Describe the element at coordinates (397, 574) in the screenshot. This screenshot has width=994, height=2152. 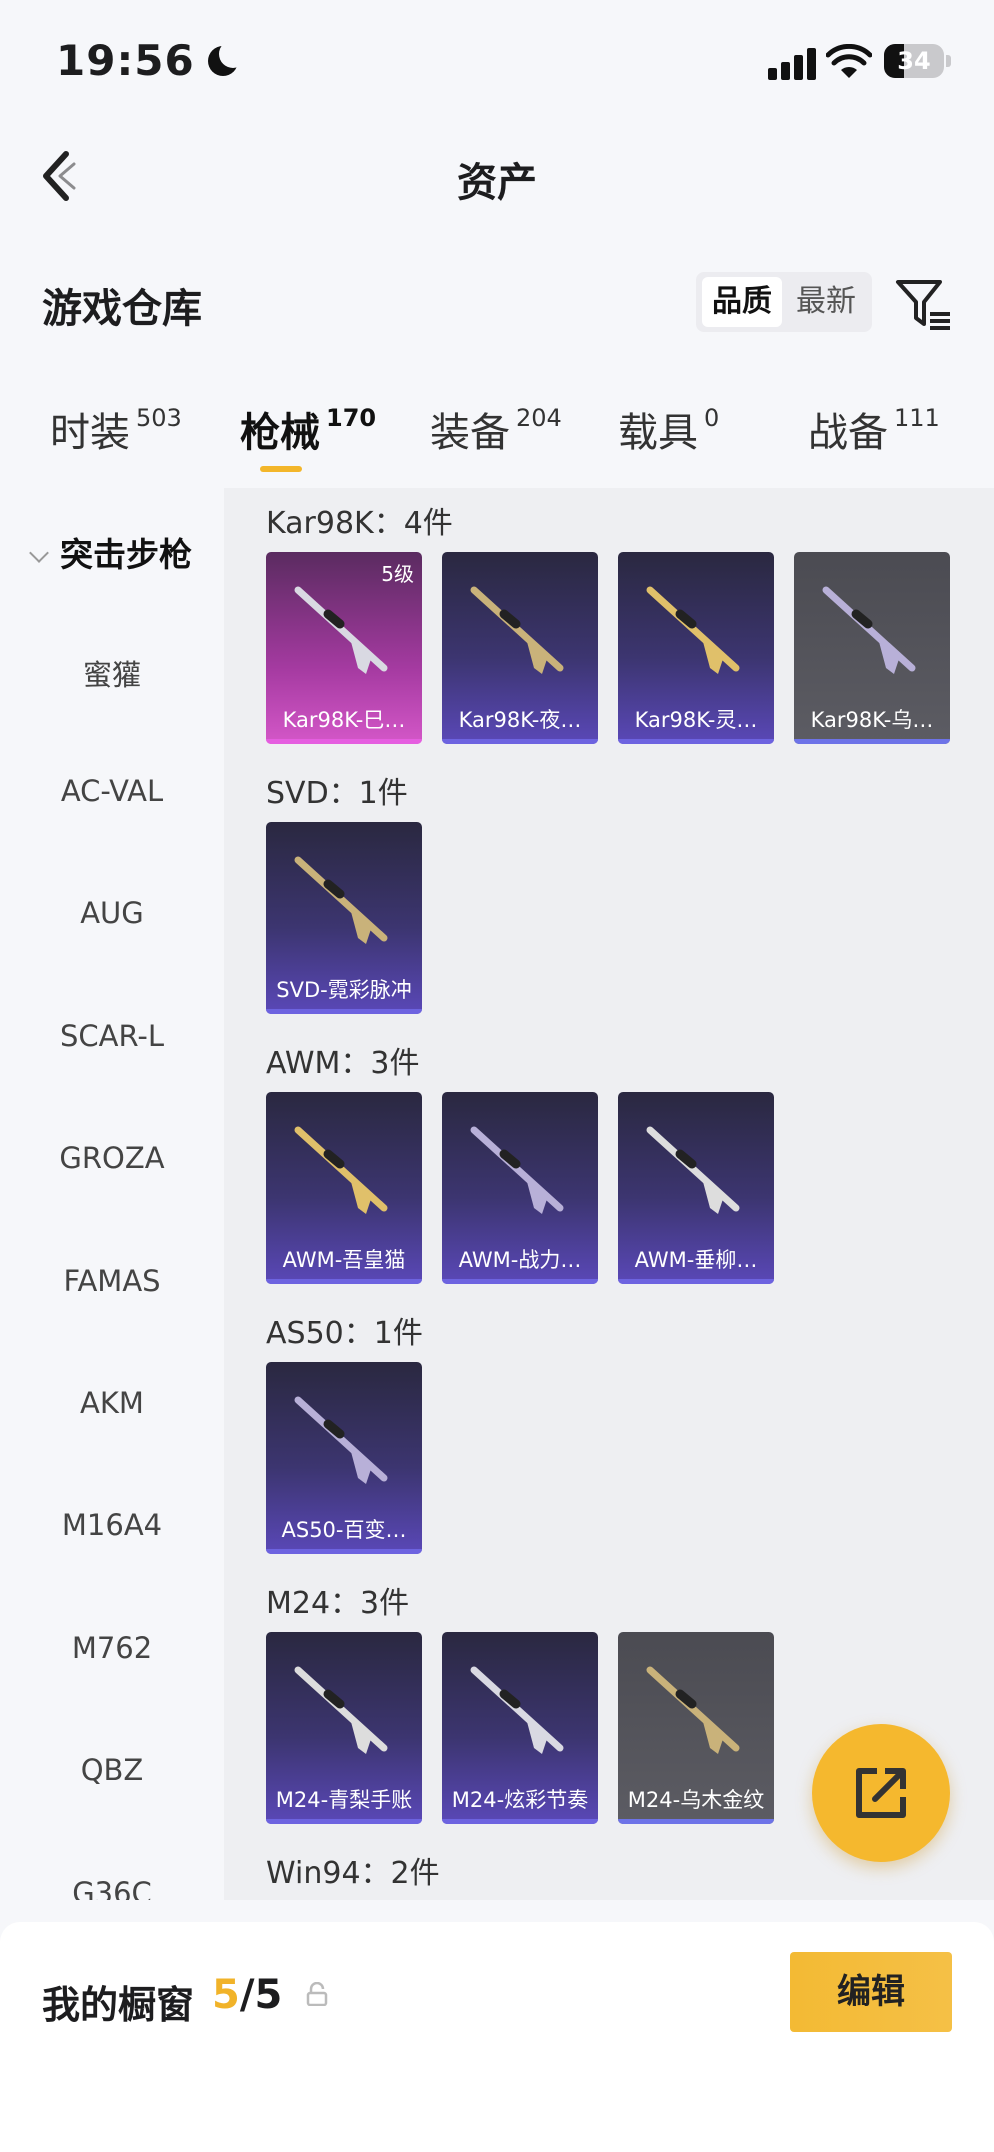
I see `level-badge: 5级` at that location.